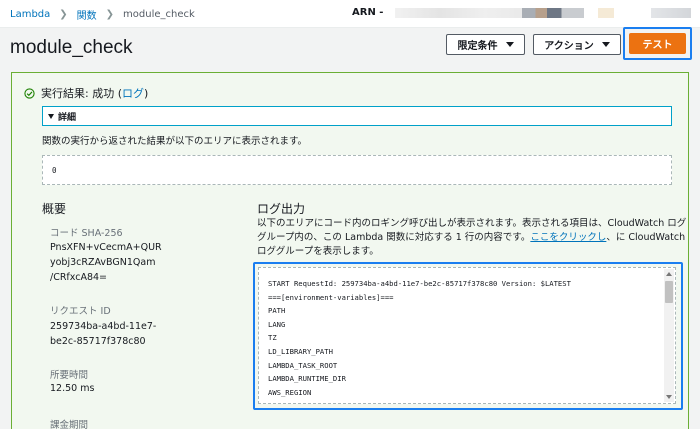 The image size is (700, 429). What do you see at coordinates (357, 116) in the screenshot?
I see `details-toggle: 詳細` at bounding box center [357, 116].